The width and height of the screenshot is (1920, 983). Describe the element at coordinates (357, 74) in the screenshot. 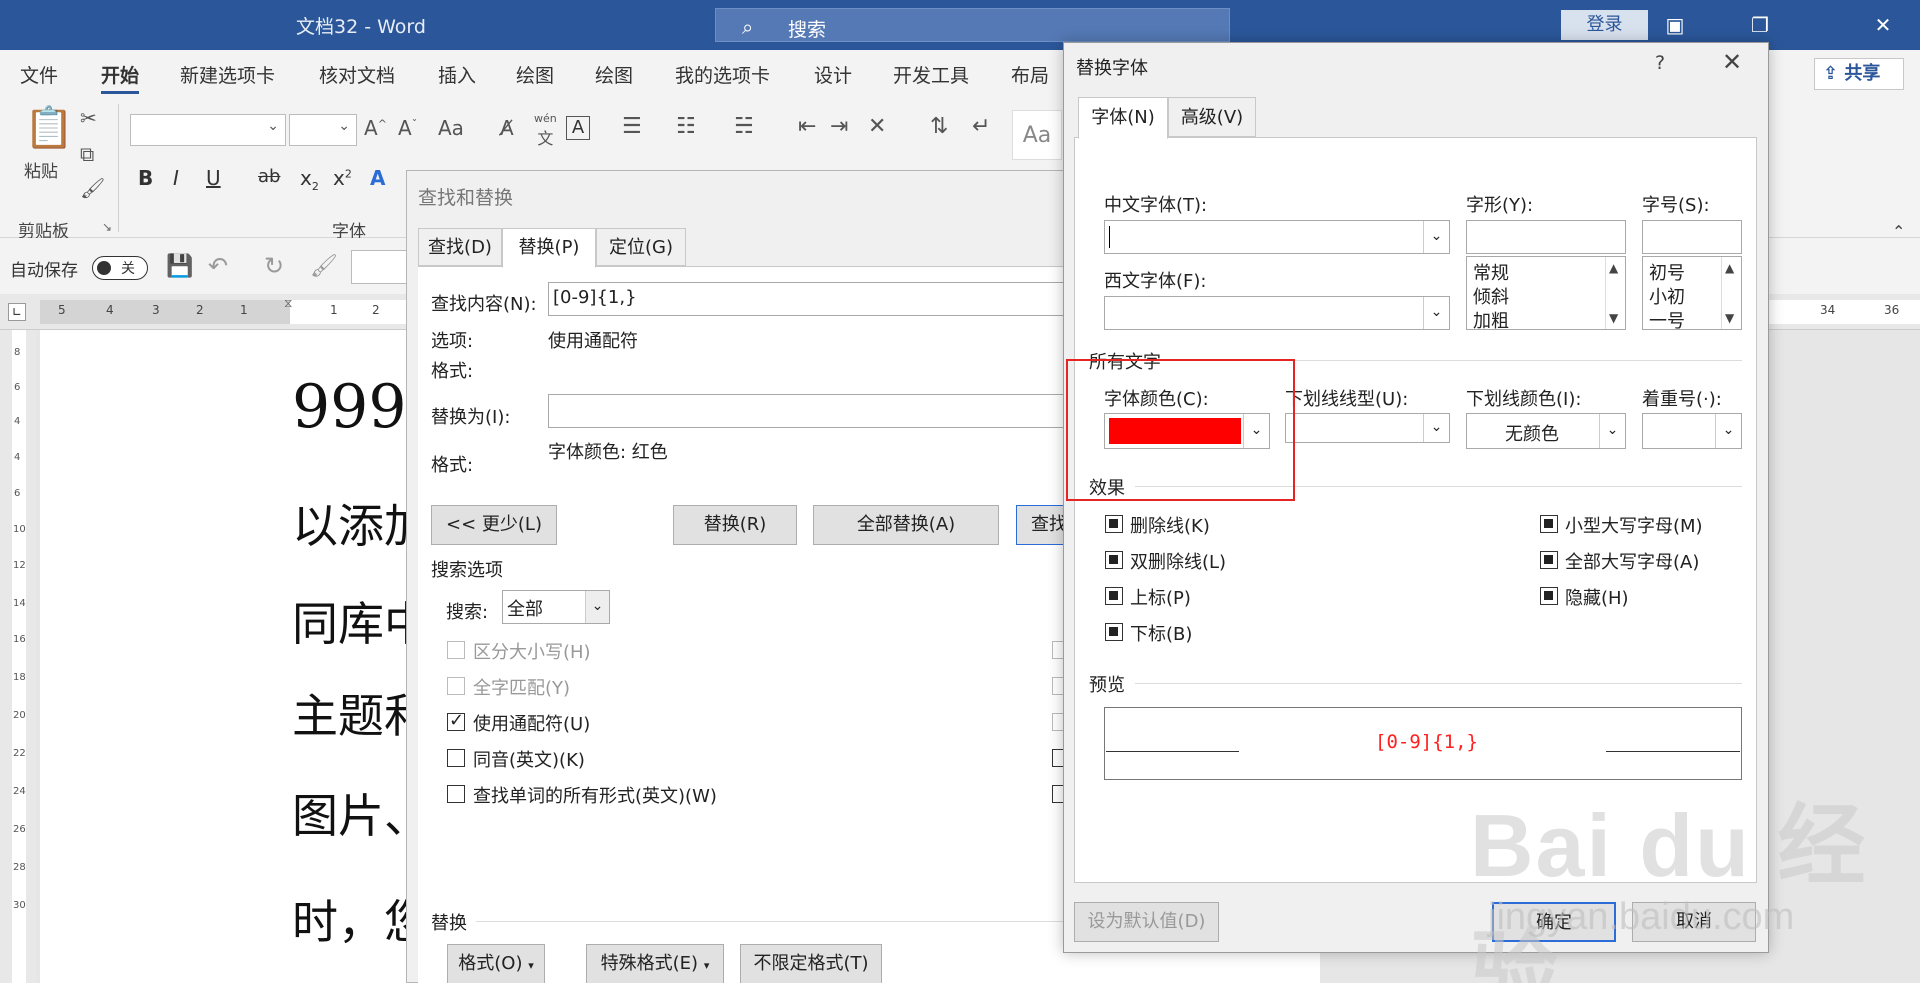

I see `tab-review-doc: 核对文档` at that location.